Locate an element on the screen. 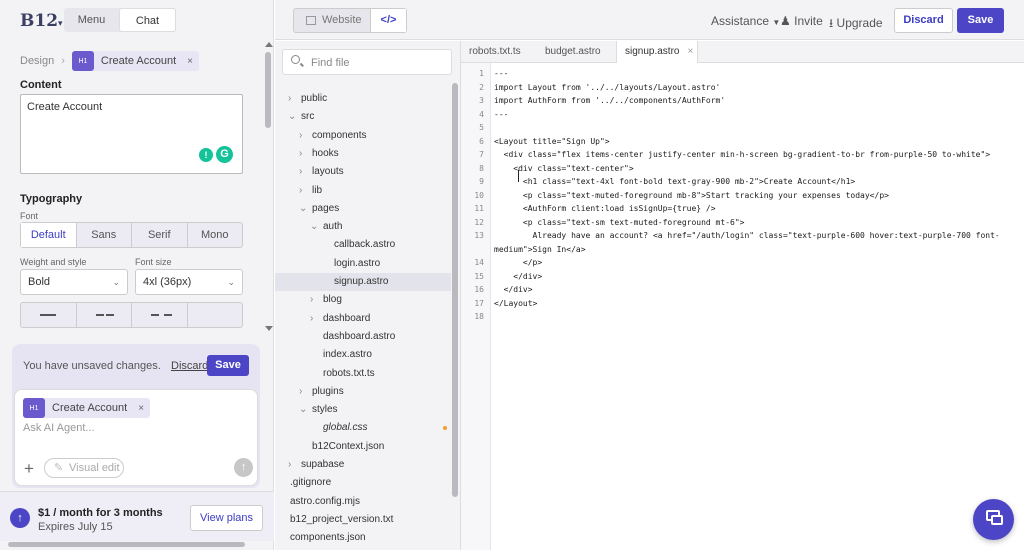  align-left-button is located at coordinates (49, 315).